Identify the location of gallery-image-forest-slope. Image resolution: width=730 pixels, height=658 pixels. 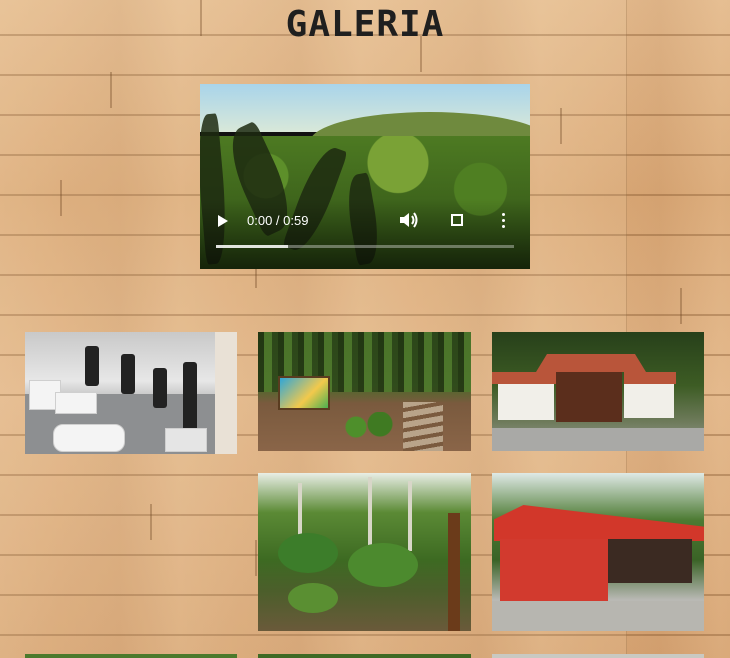
(364, 552).